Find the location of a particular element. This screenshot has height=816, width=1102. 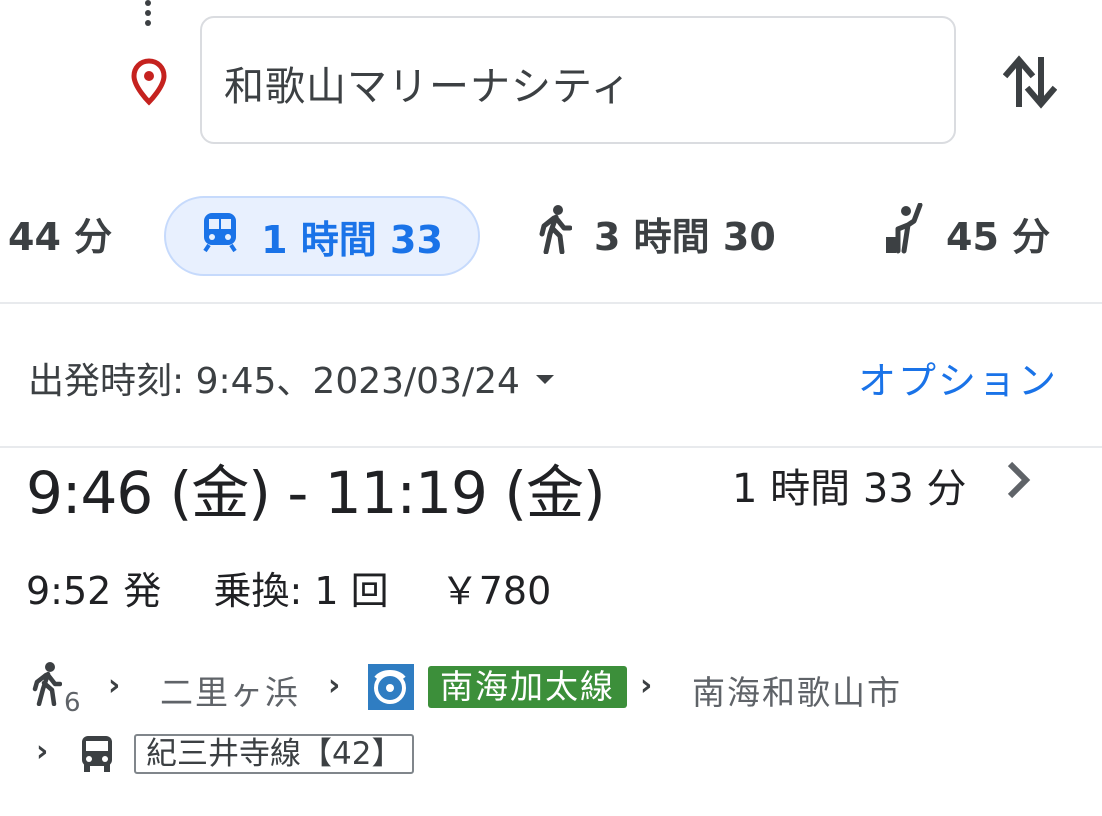

route-time-range: 9:46 (金) - 11:19 (金) is located at coordinates (316, 488).